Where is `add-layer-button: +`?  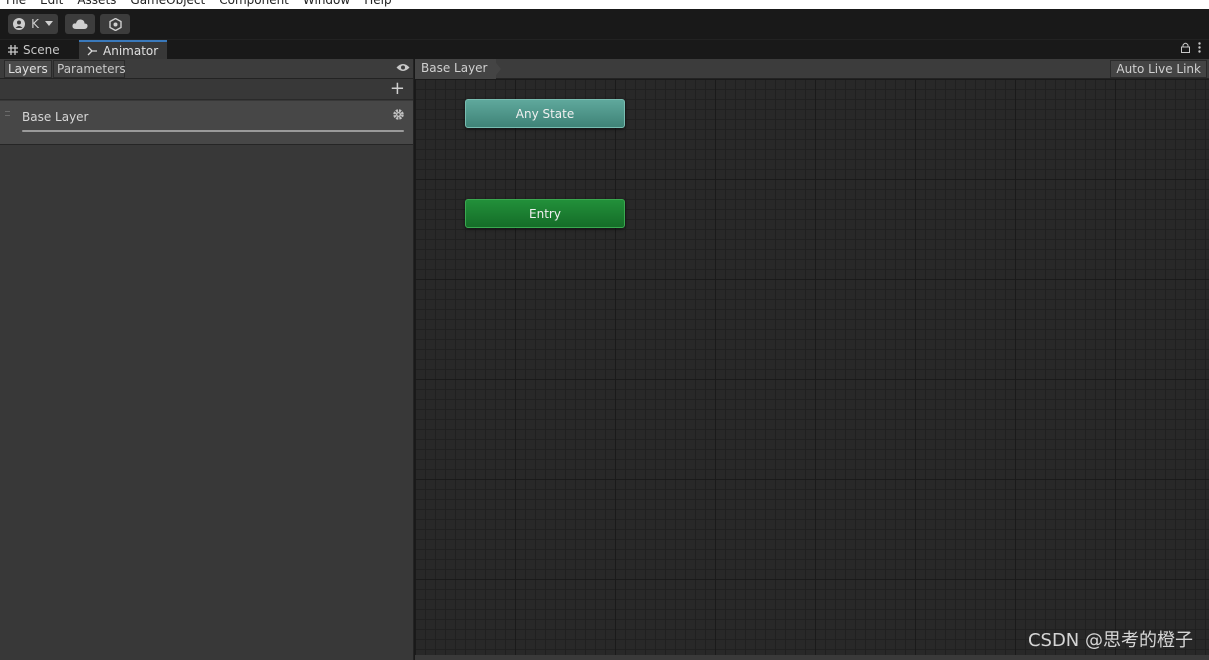 add-layer-button: + is located at coordinates (397, 89).